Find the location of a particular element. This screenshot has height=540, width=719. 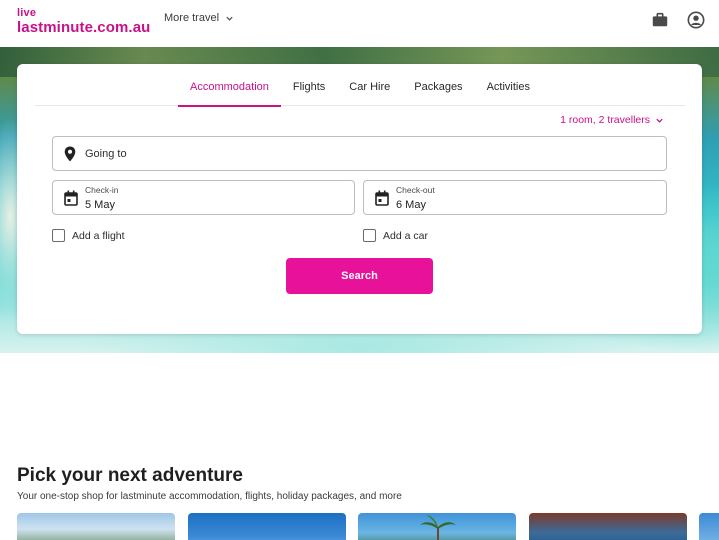

add-flight-label: Add a flight is located at coordinates (98, 235).